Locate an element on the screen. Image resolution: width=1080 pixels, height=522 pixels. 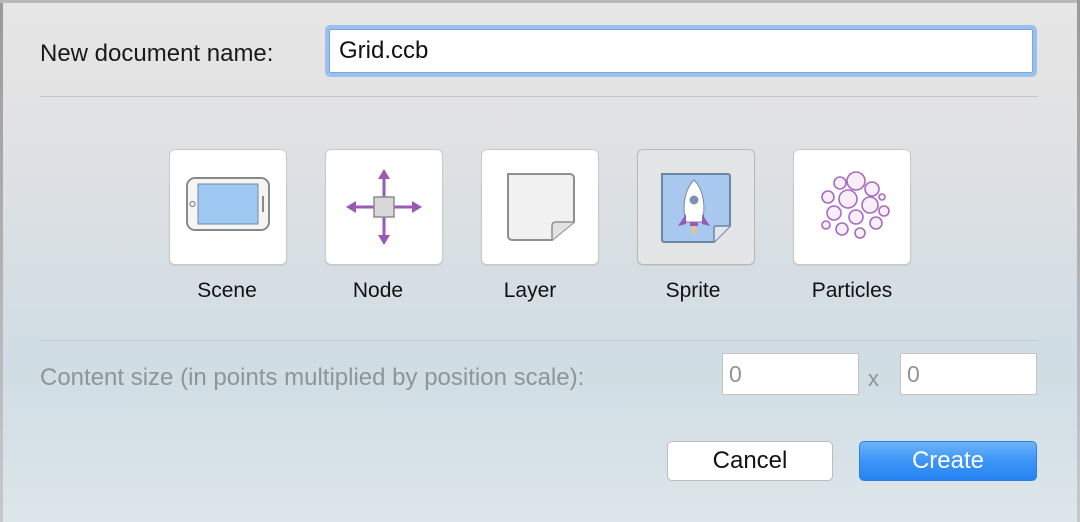
middle-separator is located at coordinates (539, 340).